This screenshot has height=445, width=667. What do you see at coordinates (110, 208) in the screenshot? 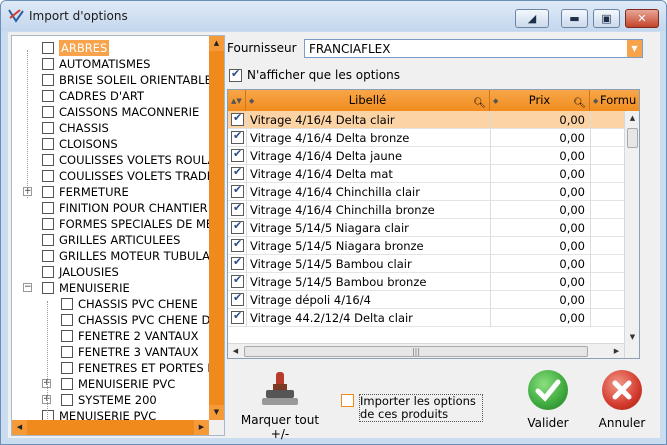
I see `tree-item: FINITION POUR CHANTIER` at bounding box center [110, 208].